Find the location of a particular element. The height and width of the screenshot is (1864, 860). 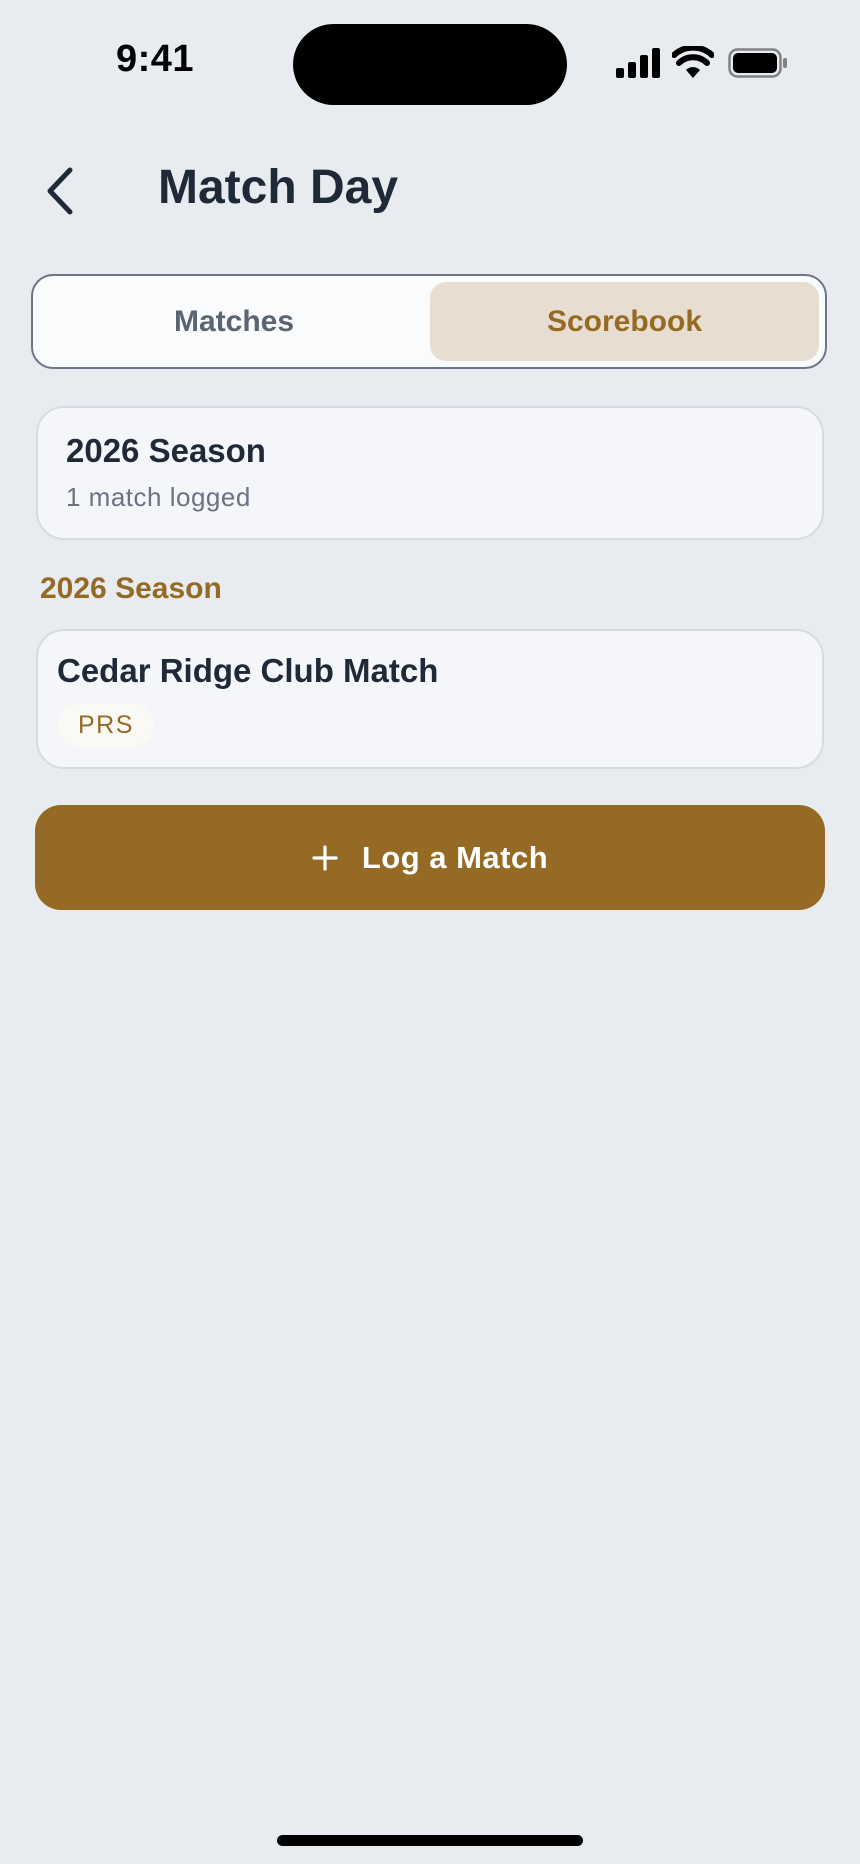

cellular-signal-icon is located at coordinates (638, 65).